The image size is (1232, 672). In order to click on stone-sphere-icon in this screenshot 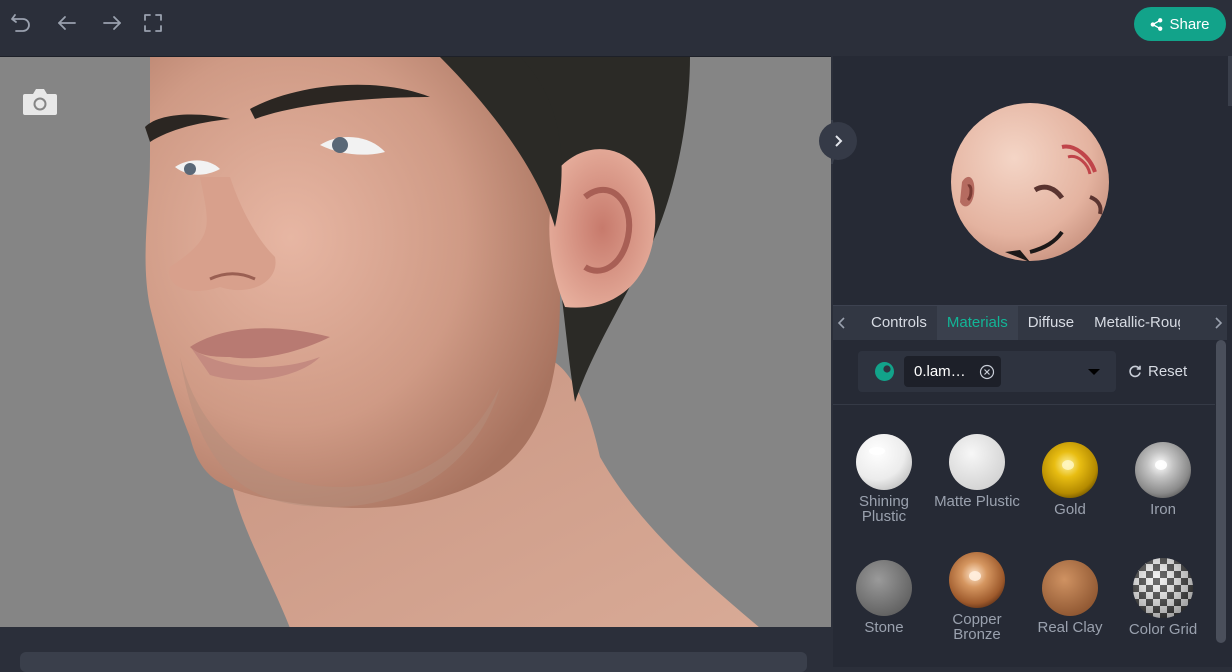, I will do `click(884, 588)`.